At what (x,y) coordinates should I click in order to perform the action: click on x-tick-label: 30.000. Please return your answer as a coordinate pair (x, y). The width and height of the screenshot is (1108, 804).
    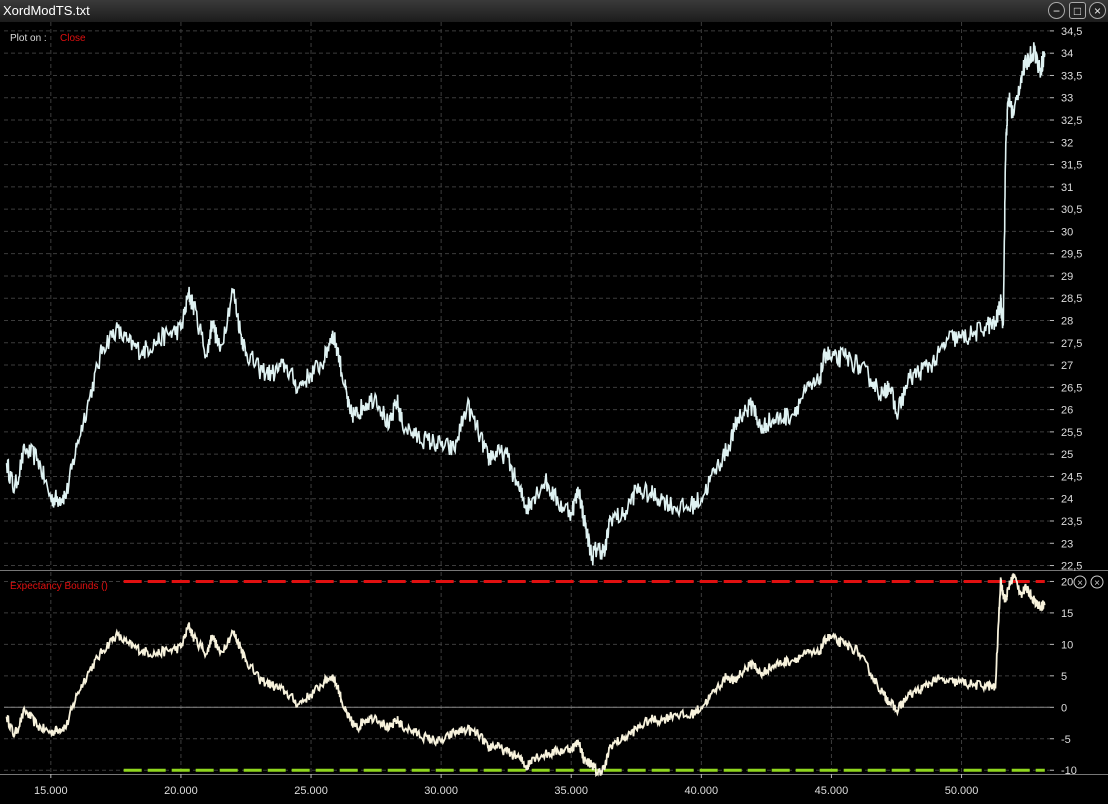
    Looking at the image, I should click on (441, 791).